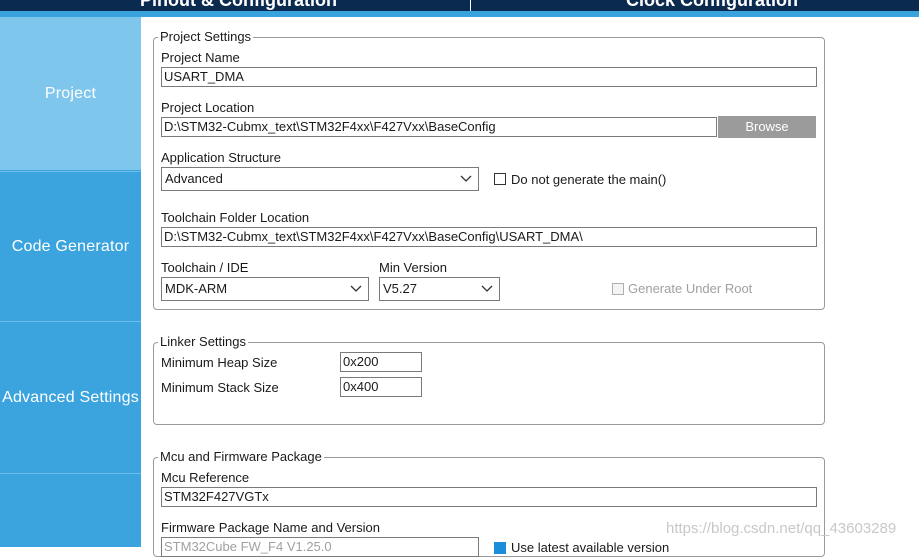 The image size is (919, 557). I want to click on tab-pinout-configuration: Pinout & Configuration, so click(238, 5).